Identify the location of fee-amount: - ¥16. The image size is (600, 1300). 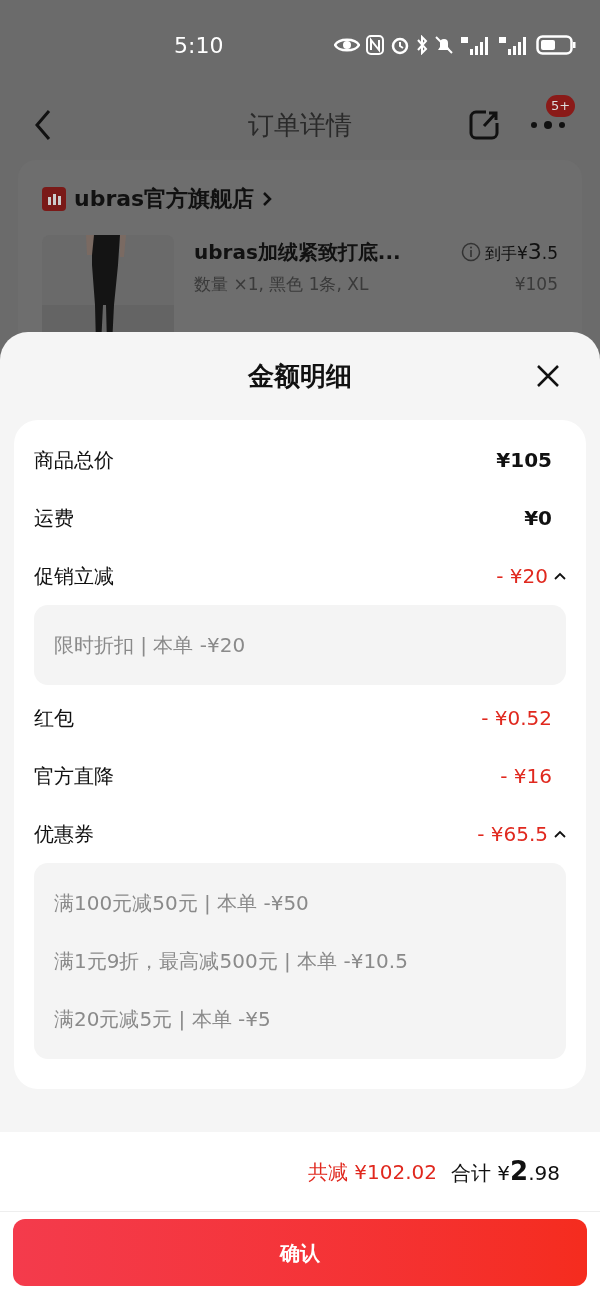
(526, 776).